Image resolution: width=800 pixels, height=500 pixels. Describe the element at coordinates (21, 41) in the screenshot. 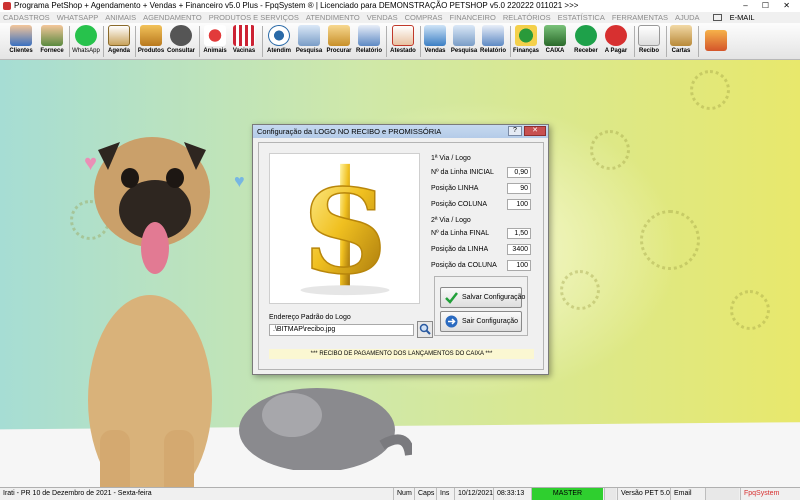

I see `clientes-button: Clientes` at that location.